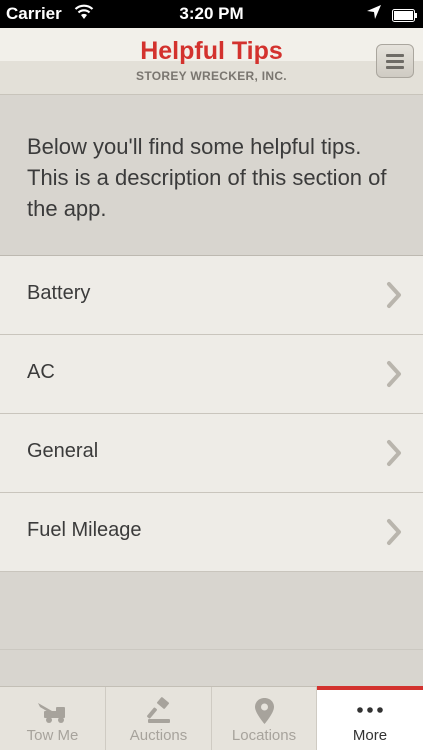 The height and width of the screenshot is (750, 423). What do you see at coordinates (264, 711) in the screenshot?
I see `map-pin-icon` at bounding box center [264, 711].